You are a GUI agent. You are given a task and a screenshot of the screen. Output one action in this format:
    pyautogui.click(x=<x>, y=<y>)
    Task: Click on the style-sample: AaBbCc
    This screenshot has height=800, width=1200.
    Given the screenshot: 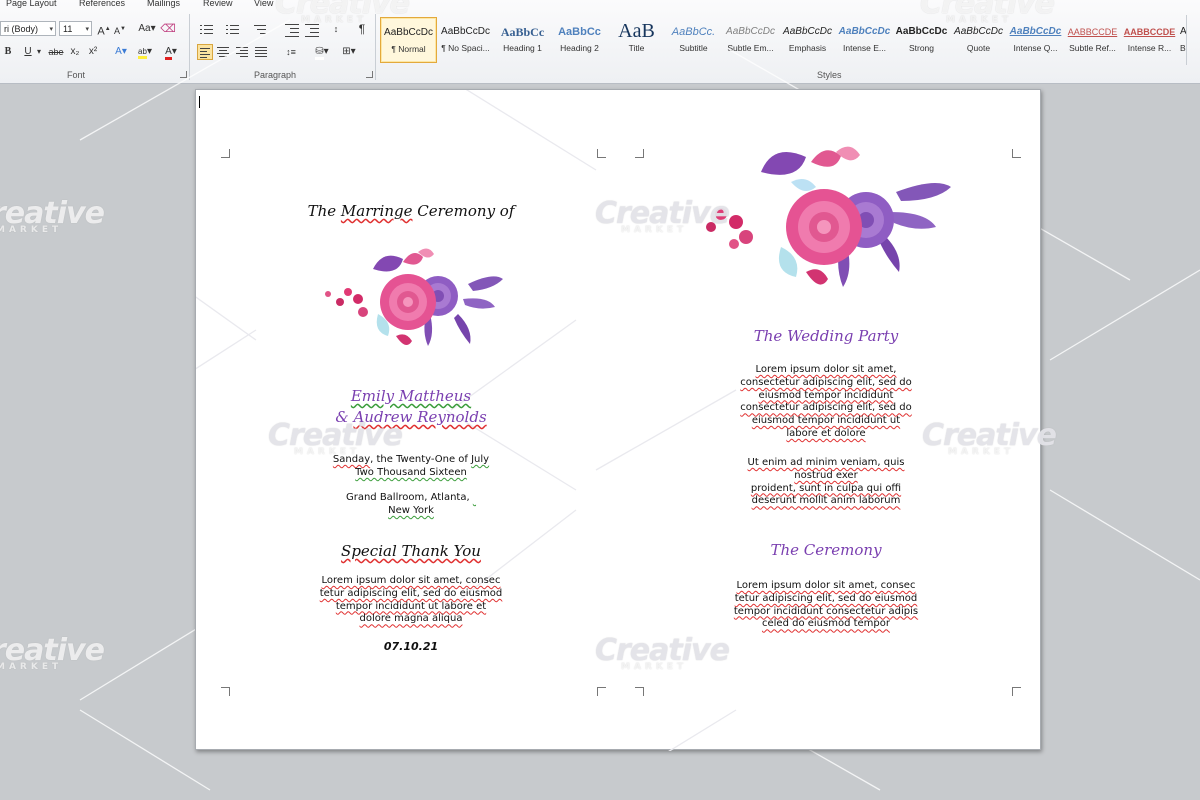 What is the action you would take?
    pyautogui.click(x=522, y=32)
    